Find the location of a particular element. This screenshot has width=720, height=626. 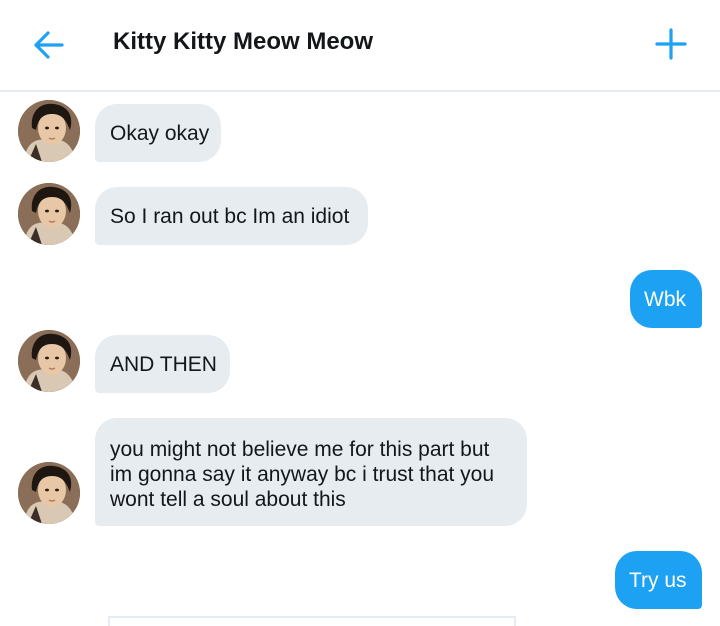

message-text: Wbk is located at coordinates (665, 299).